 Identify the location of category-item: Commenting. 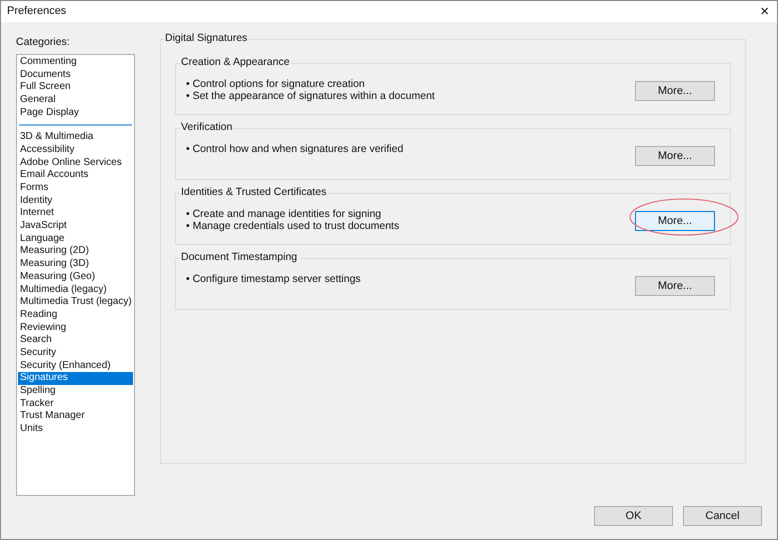
(75, 62).